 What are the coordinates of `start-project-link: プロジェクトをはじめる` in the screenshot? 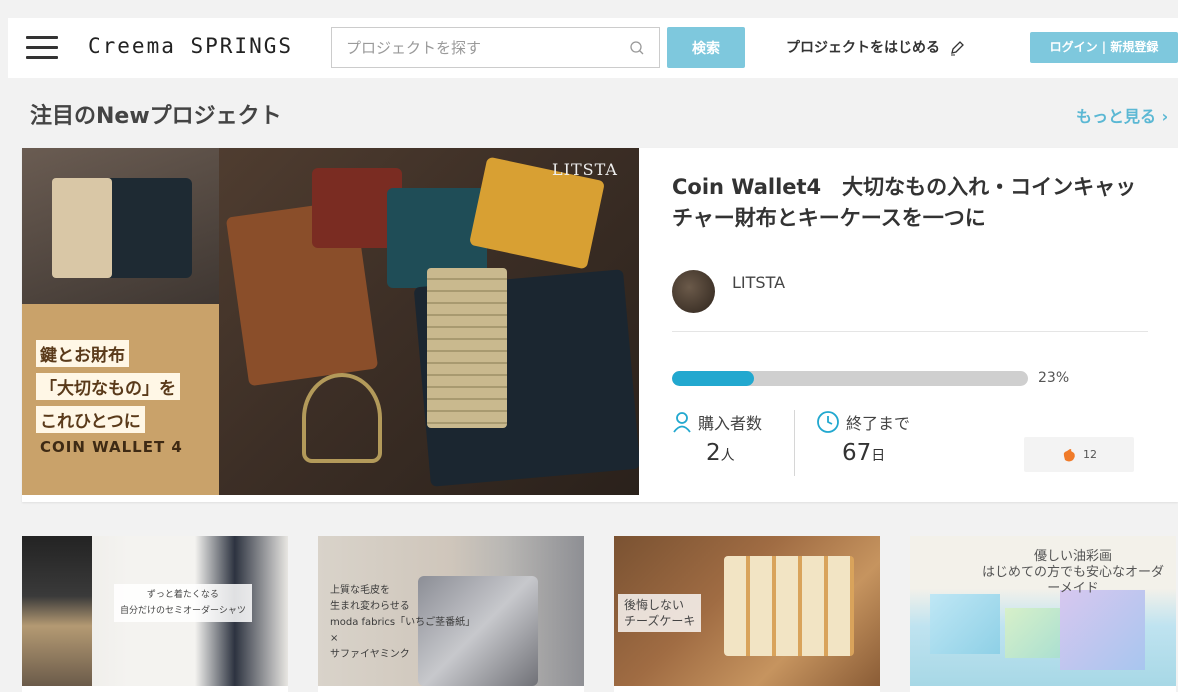 It's located at (875, 47).